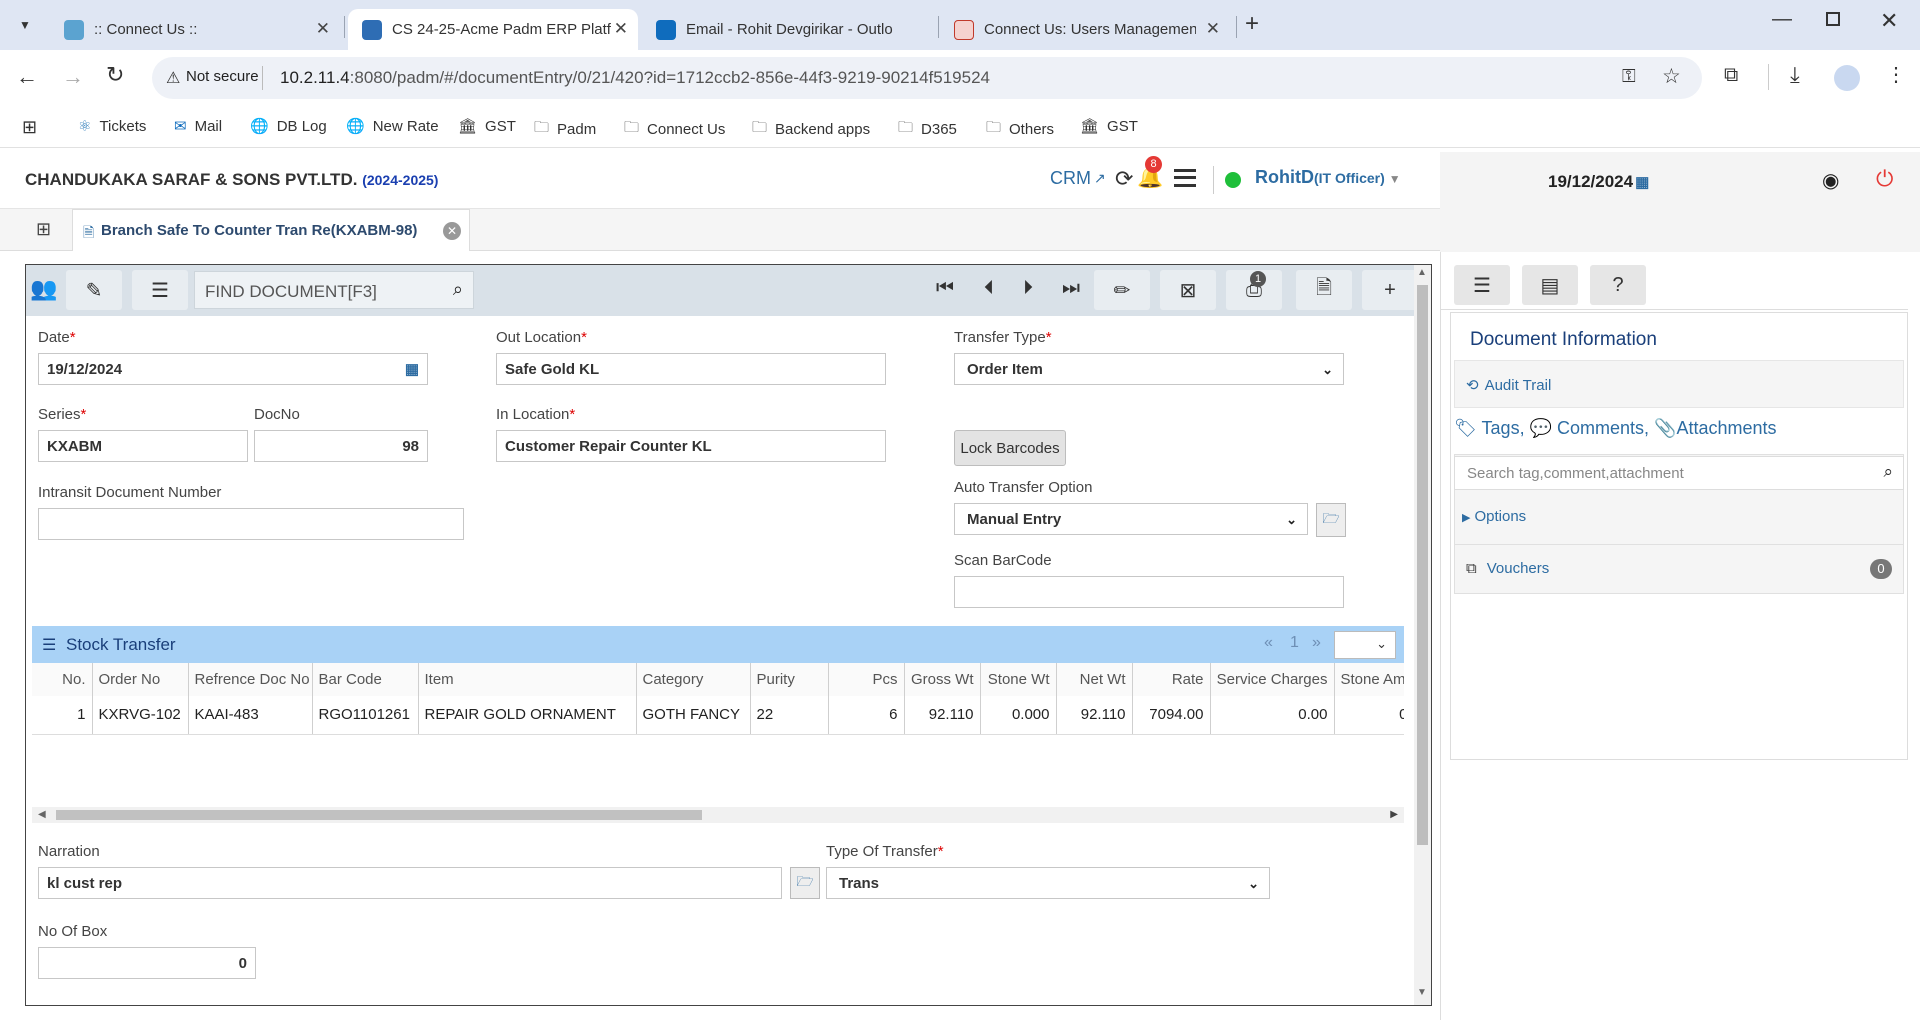 The width and height of the screenshot is (1920, 1020). I want to click on grid-column-header: Gross Wt, so click(942, 679).